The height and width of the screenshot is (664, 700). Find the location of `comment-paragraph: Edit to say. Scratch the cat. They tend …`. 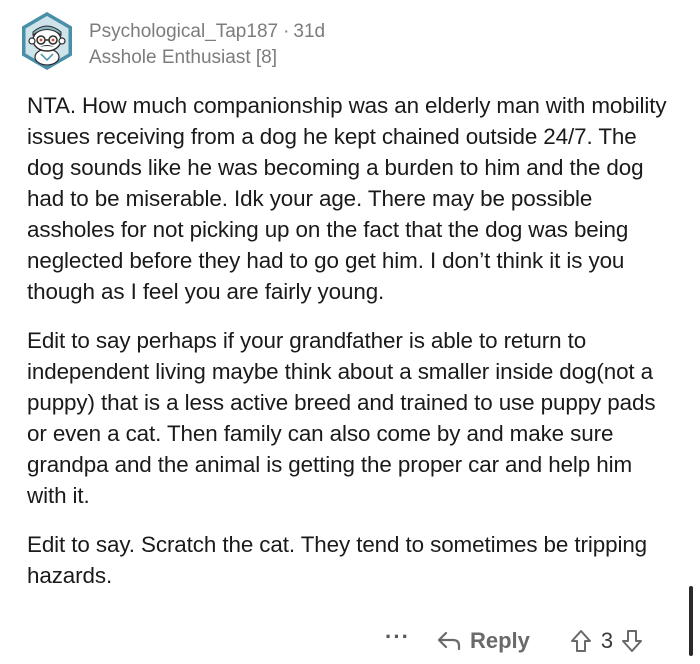

comment-paragraph: Edit to say. Scratch the cat. They tend … is located at coordinates (337, 560).